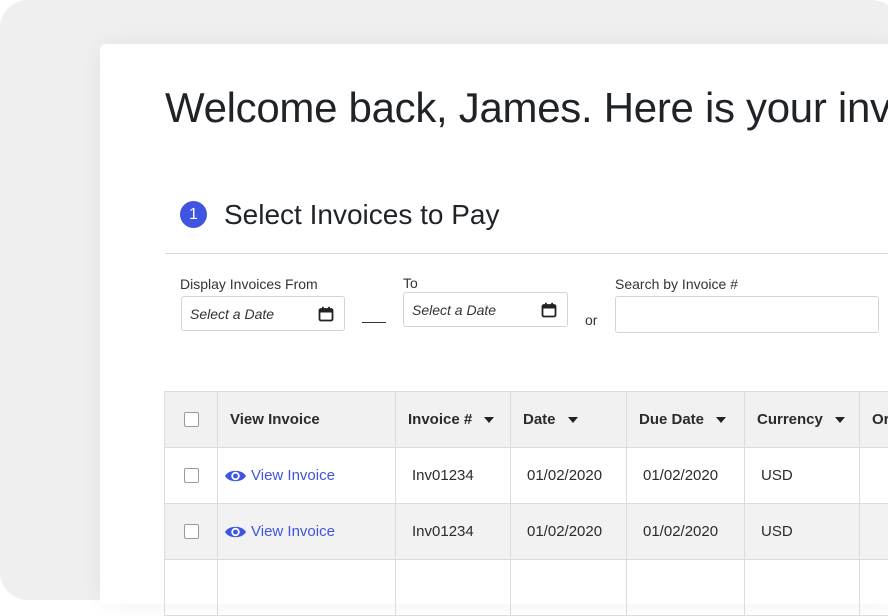 The width and height of the screenshot is (888, 616). What do you see at coordinates (539, 419) in the screenshot?
I see `header-label: Date` at bounding box center [539, 419].